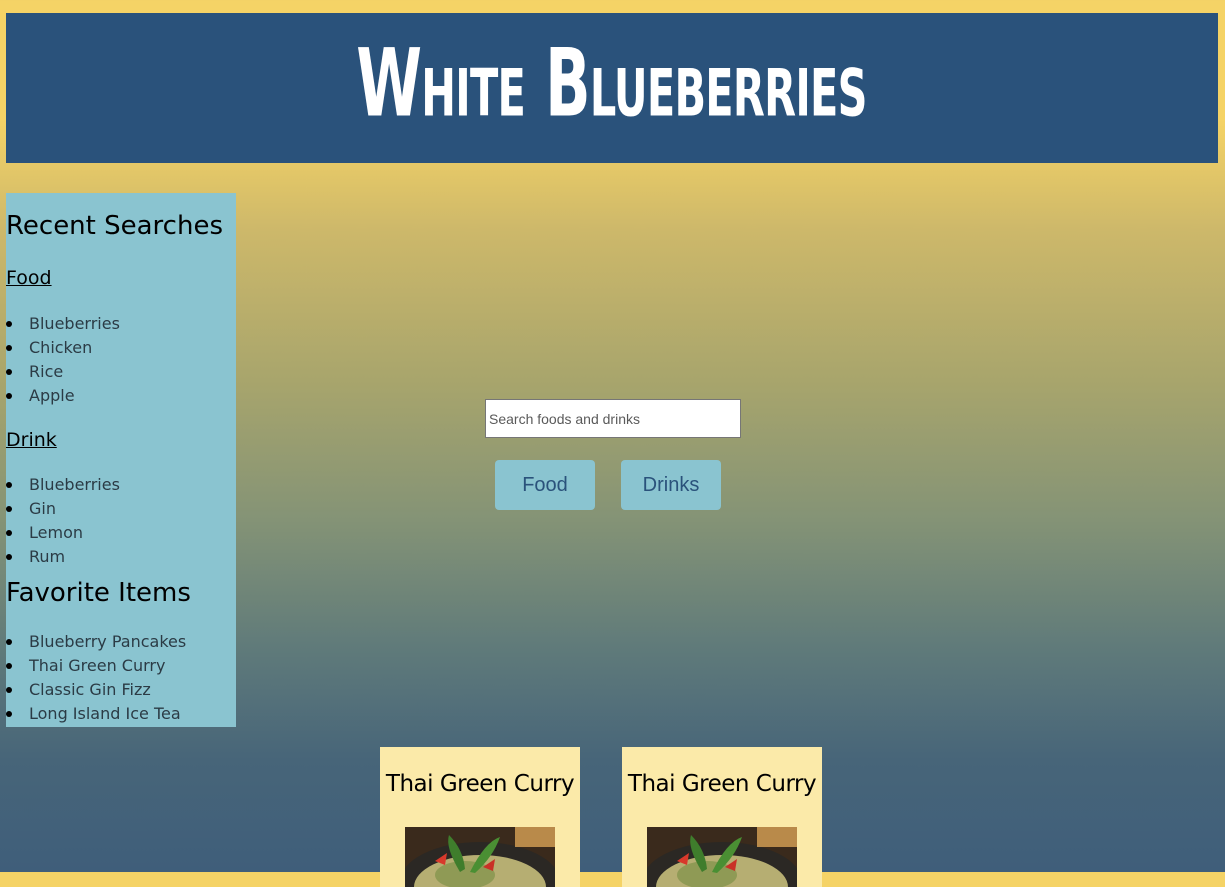  Describe the element at coordinates (31, 440) in the screenshot. I see `drink-heading: Drink` at that location.